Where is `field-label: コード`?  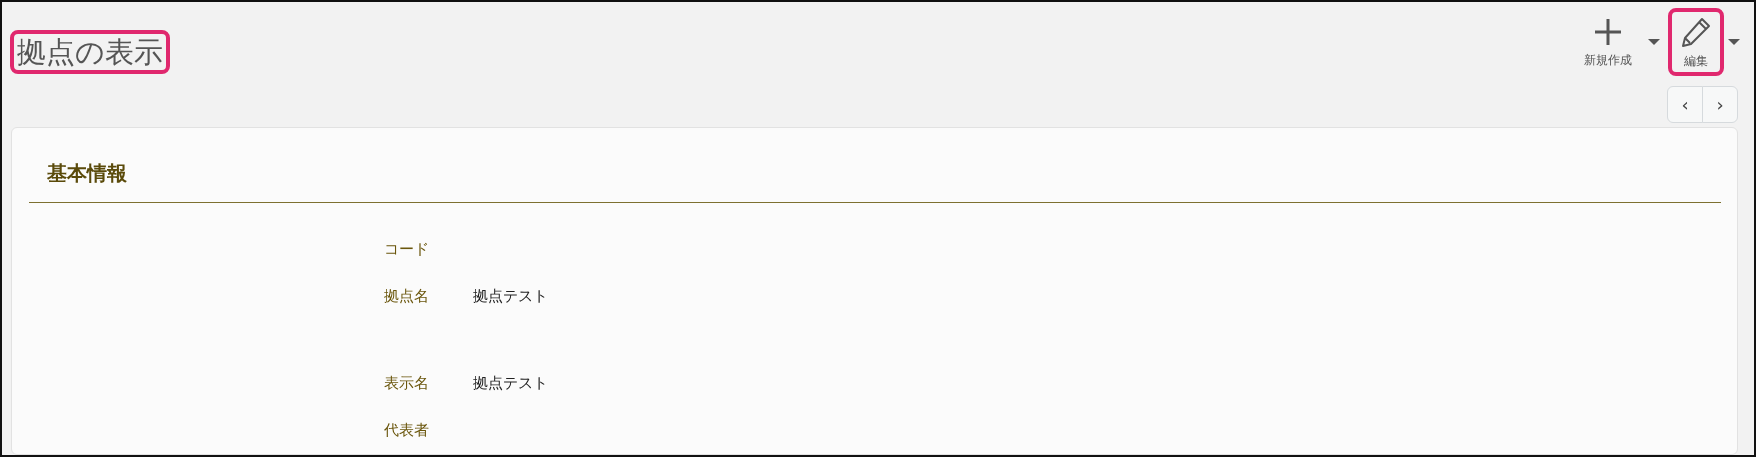
field-label: コード is located at coordinates (407, 249).